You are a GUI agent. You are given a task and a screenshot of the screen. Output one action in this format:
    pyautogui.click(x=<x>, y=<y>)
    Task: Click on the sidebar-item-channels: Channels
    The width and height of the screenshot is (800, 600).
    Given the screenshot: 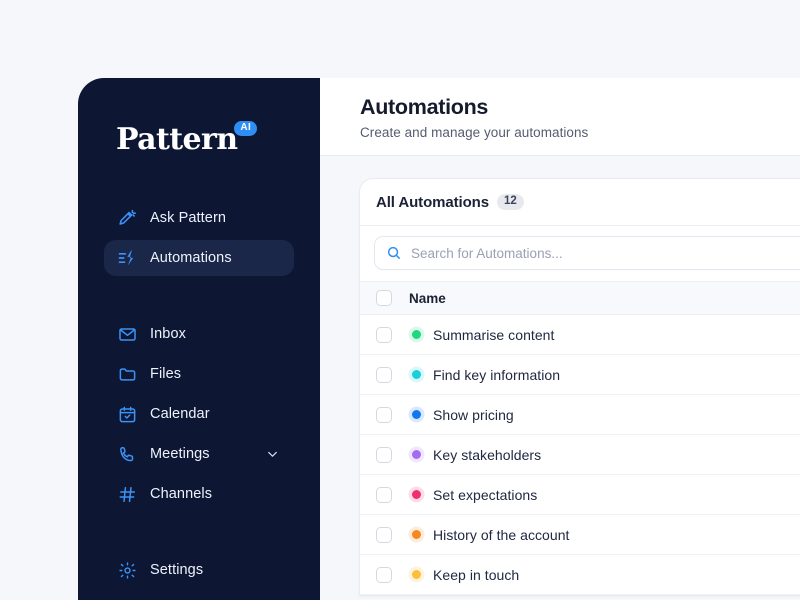 What is the action you would take?
    pyautogui.click(x=199, y=494)
    